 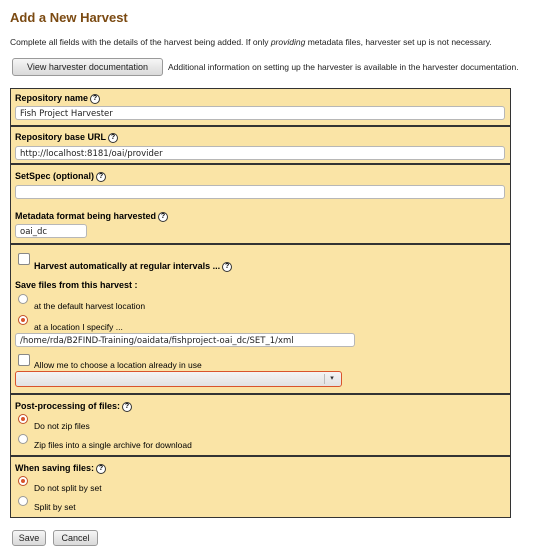 What do you see at coordinates (55, 176) in the screenshot?
I see `setspec-label-text: SetSpec (optional)` at bounding box center [55, 176].